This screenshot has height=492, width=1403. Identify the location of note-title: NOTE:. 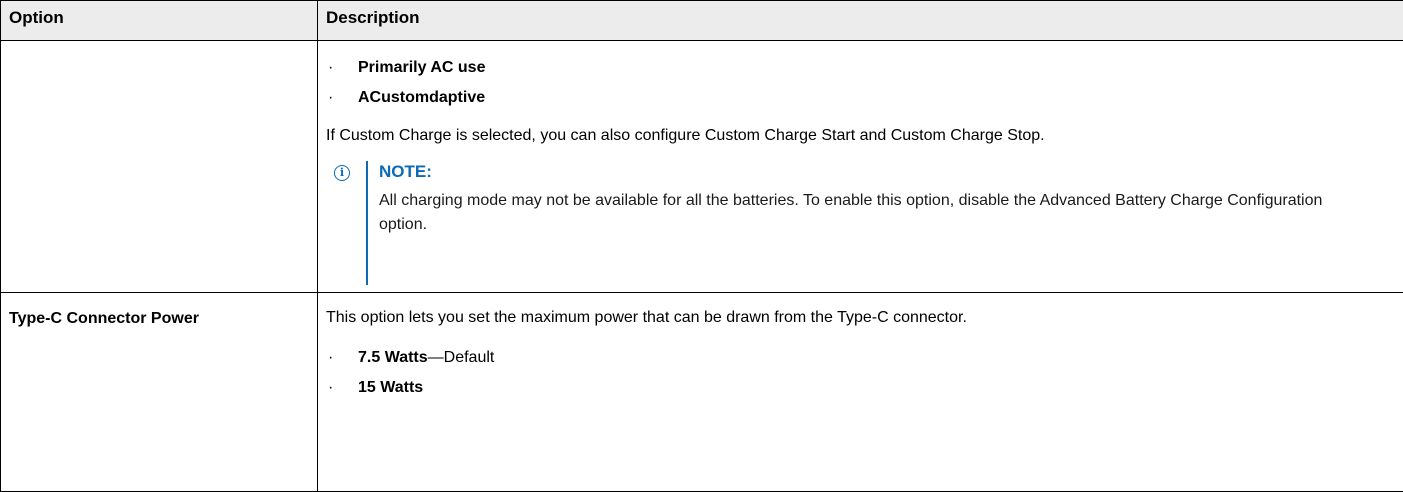
(405, 172).